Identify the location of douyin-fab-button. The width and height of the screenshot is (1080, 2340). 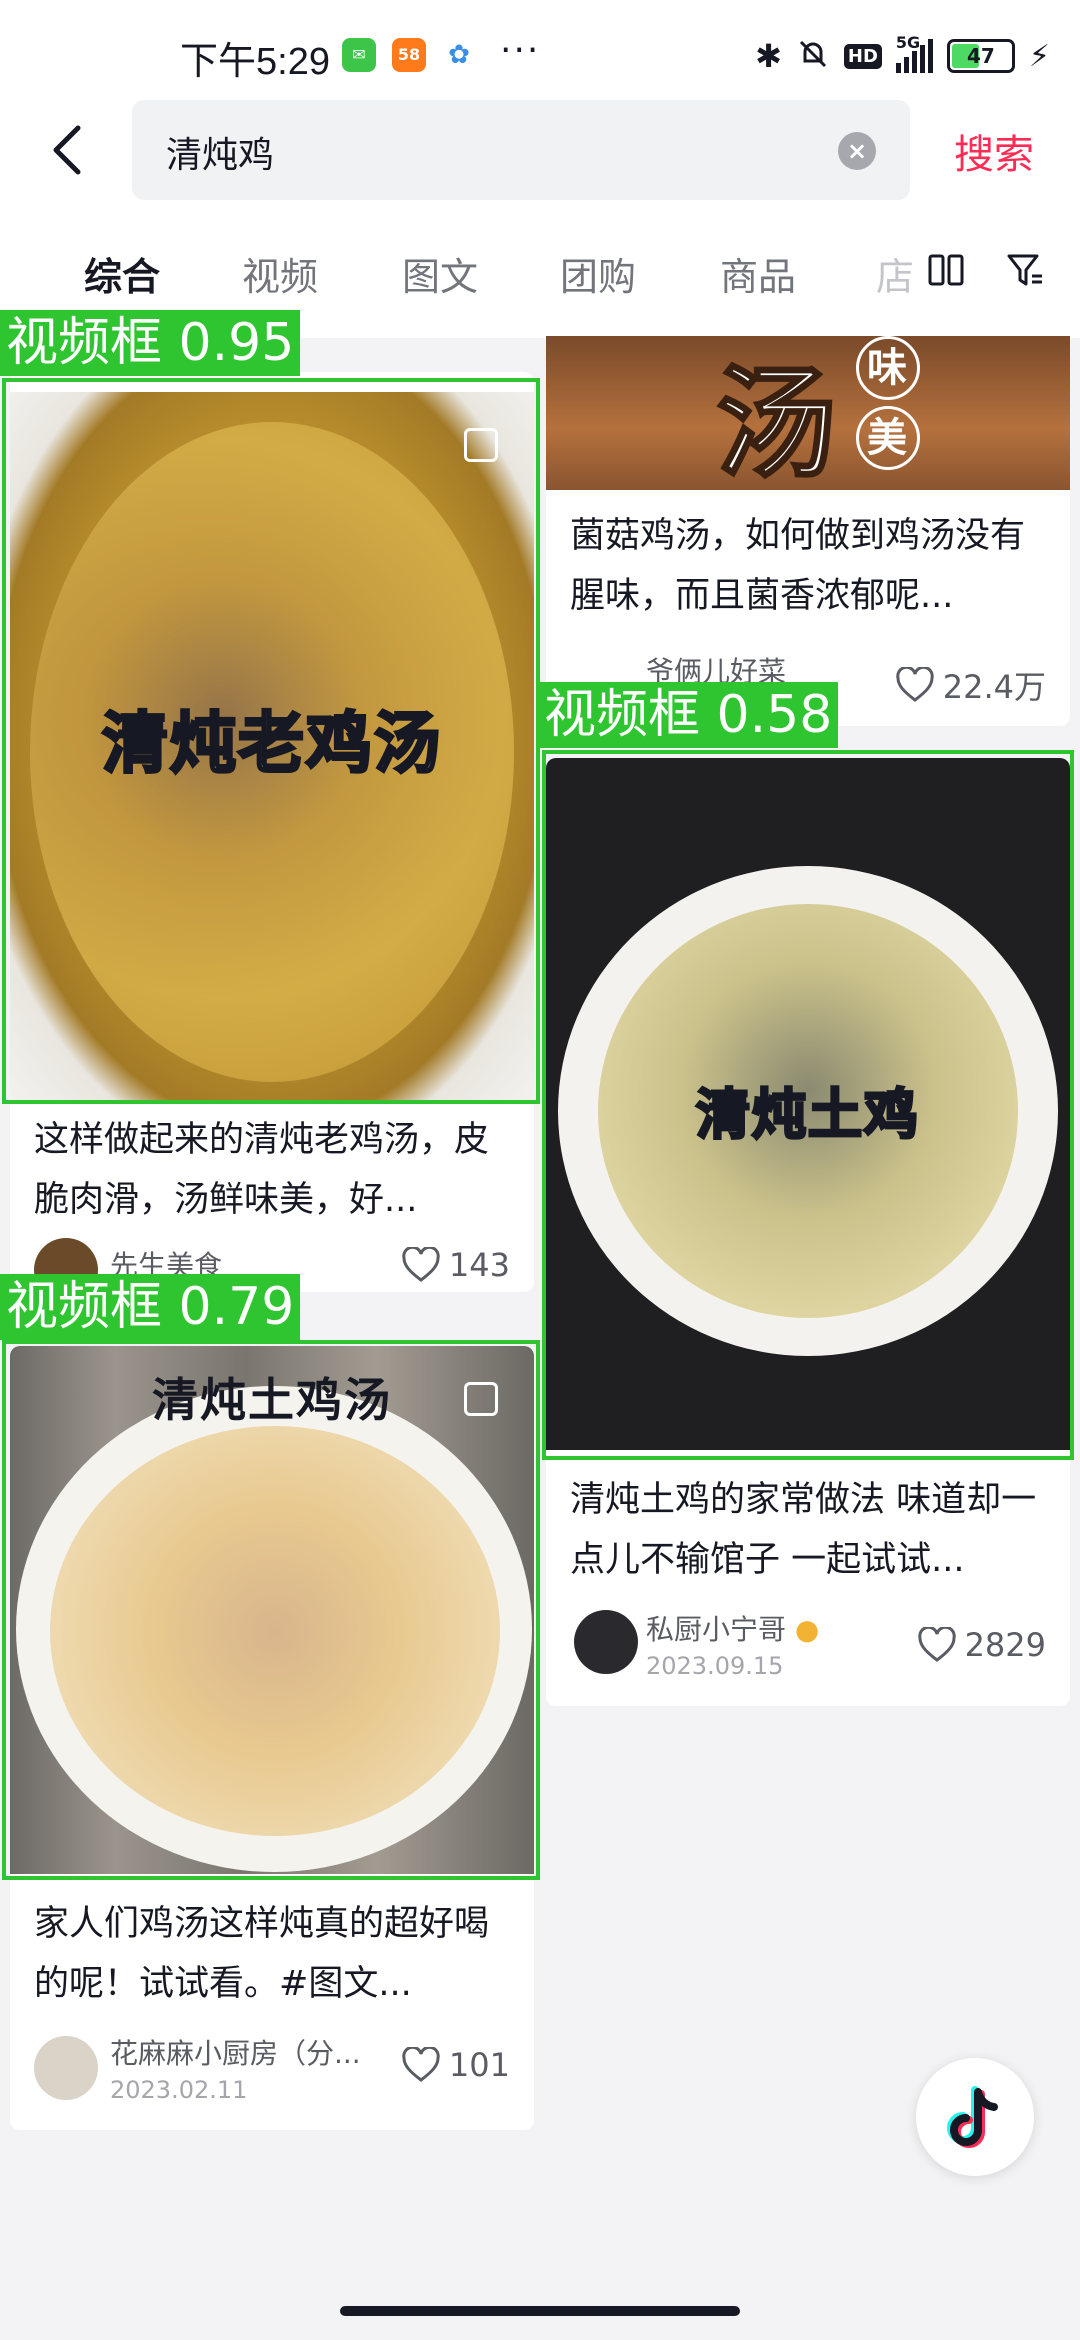
(975, 2117).